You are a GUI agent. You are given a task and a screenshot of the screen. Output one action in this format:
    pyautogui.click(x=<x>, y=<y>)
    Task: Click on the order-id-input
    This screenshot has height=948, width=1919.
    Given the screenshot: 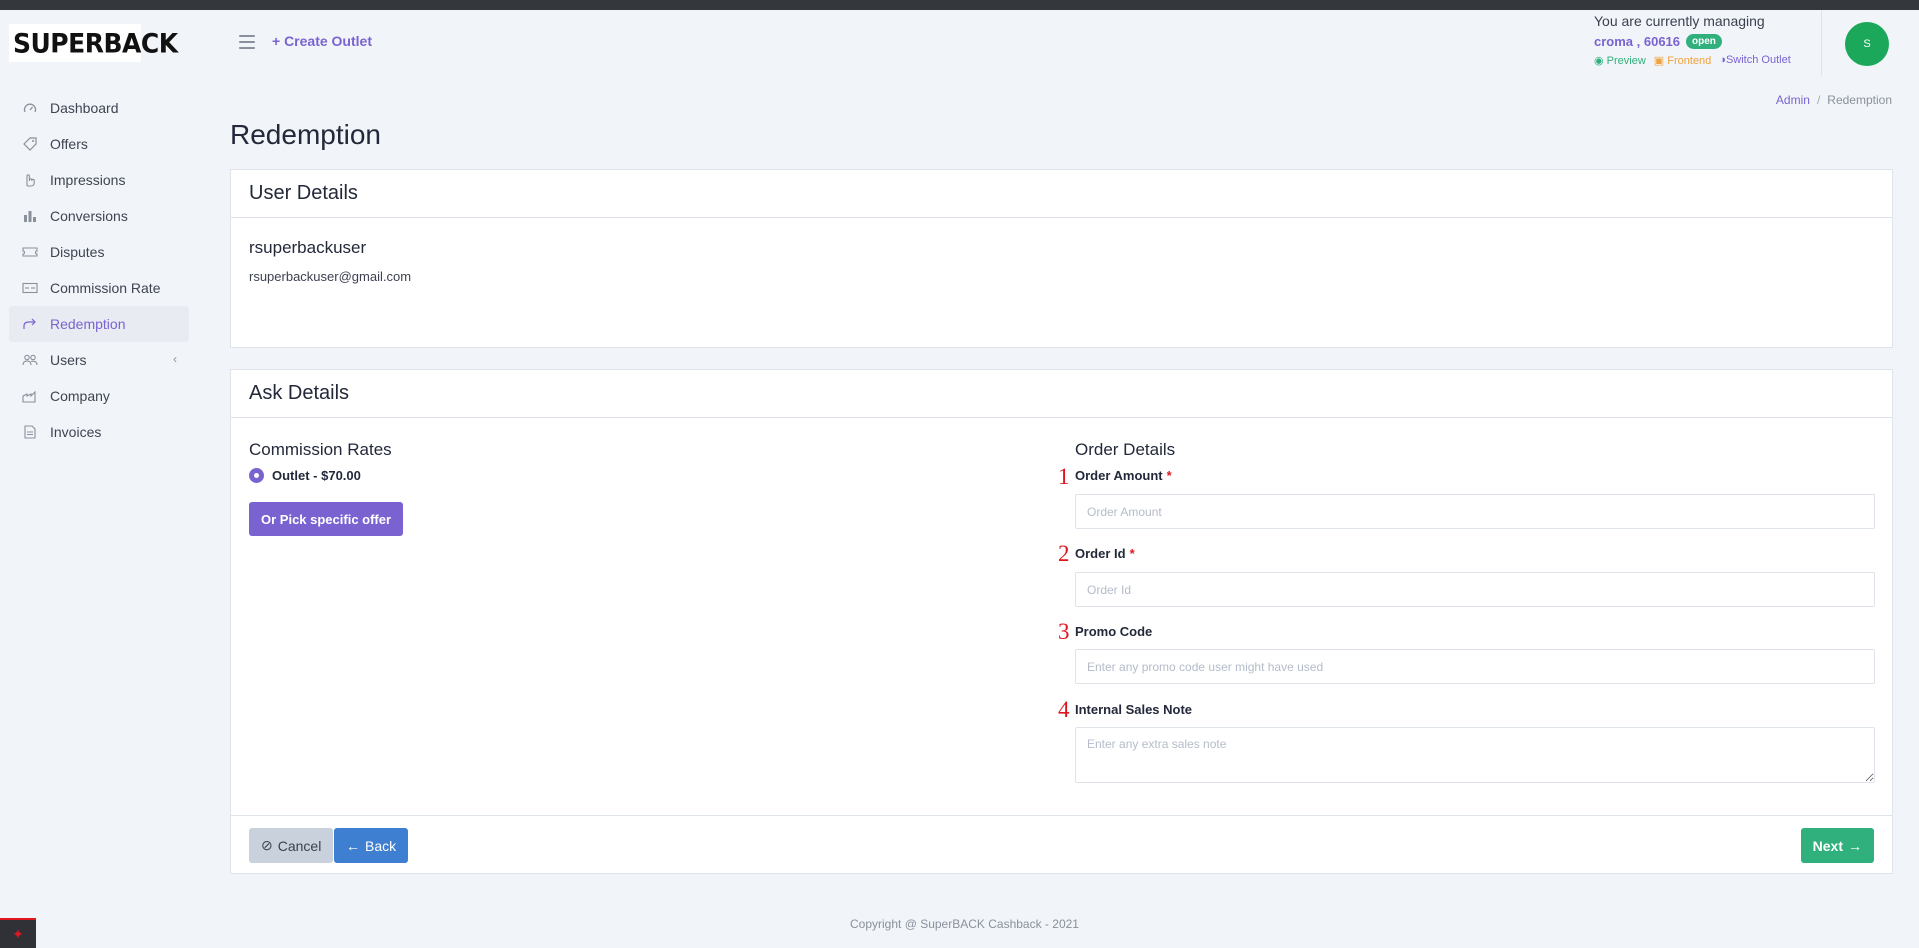 What is the action you would take?
    pyautogui.click(x=1475, y=589)
    